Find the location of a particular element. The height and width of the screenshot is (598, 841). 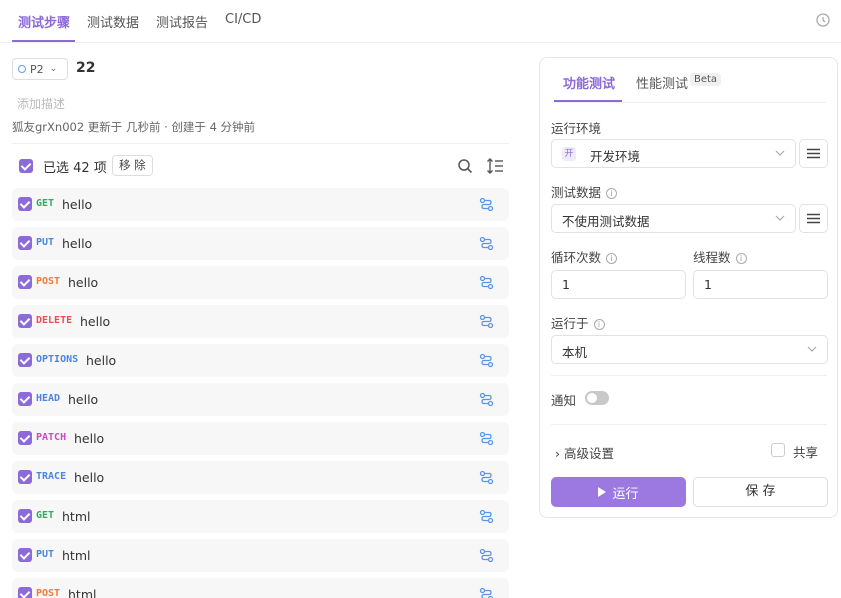

test-data-value: 不使用测试数据 is located at coordinates (606, 221).